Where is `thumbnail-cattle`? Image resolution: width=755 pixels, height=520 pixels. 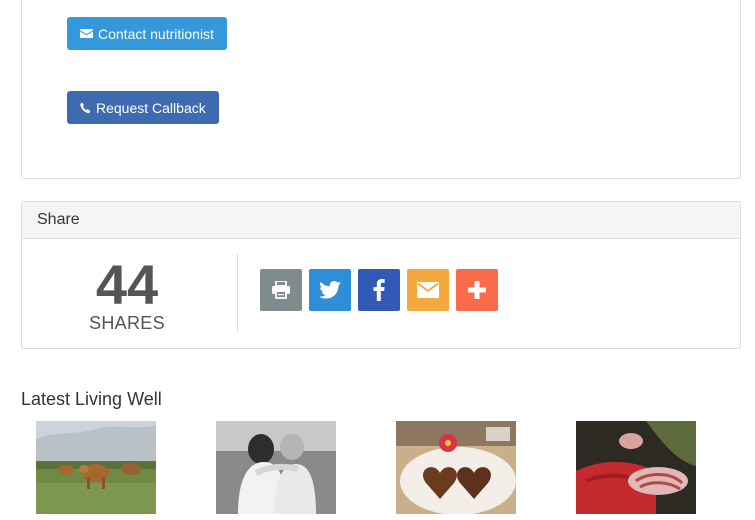 thumbnail-cattle is located at coordinates (96, 467).